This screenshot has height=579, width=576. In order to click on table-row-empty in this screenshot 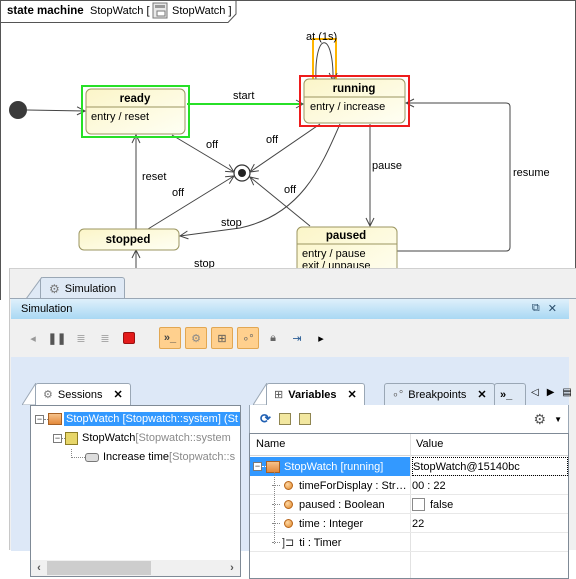, I will do `click(409, 561)`.